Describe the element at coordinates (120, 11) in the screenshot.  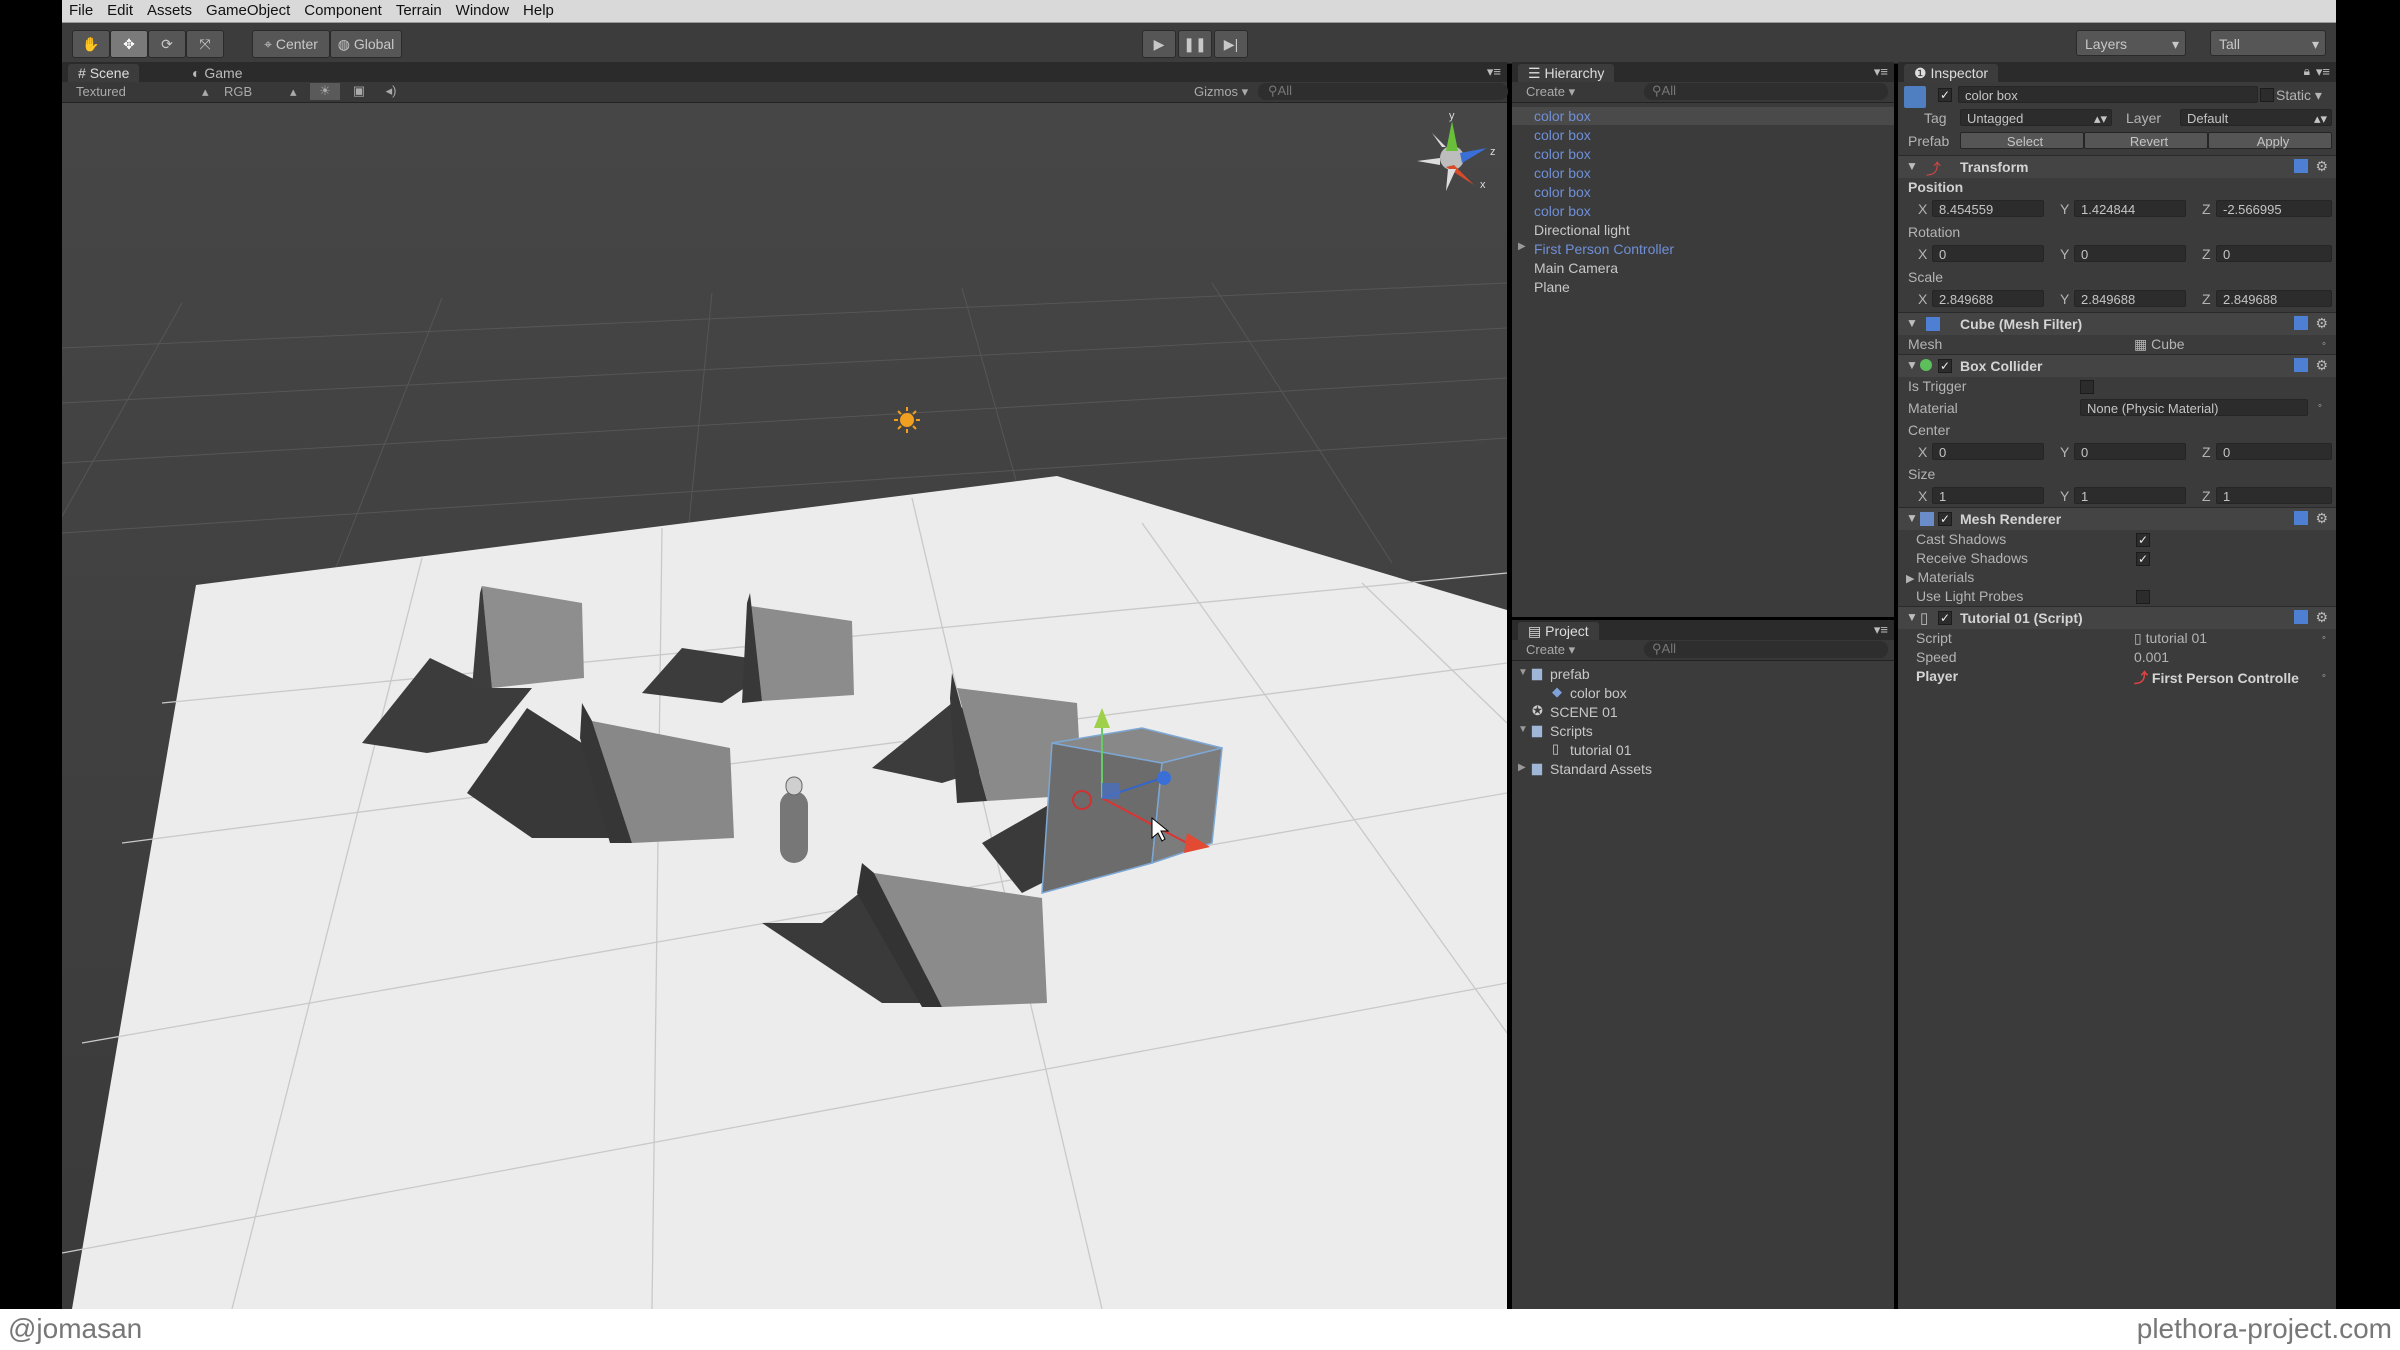
I see `menu-edit: Edit` at that location.